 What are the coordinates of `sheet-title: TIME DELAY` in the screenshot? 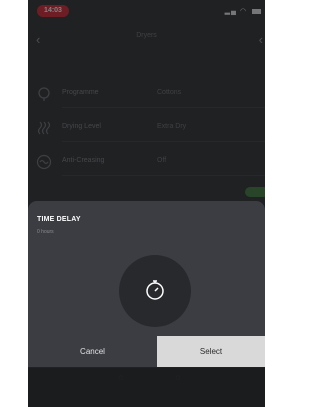 It's located at (59, 219).